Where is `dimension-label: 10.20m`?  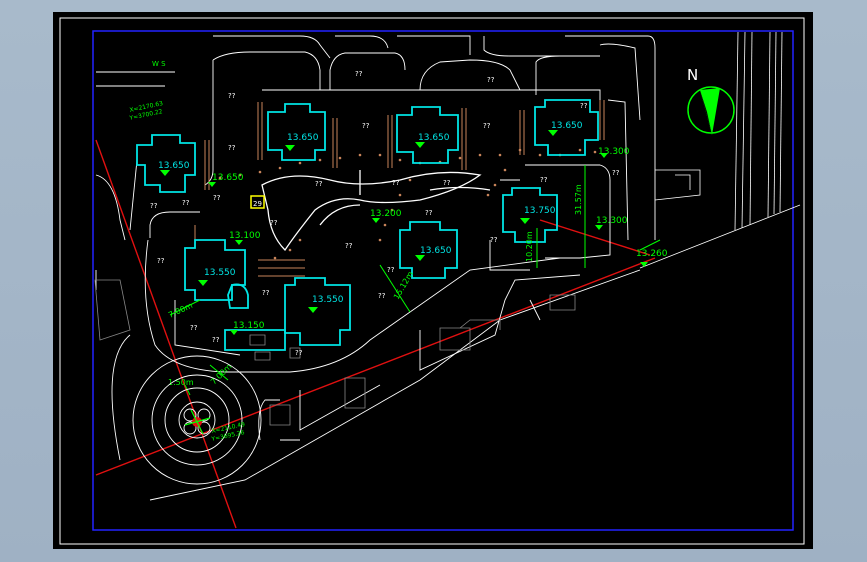 dimension-label: 10.20m is located at coordinates (529, 246).